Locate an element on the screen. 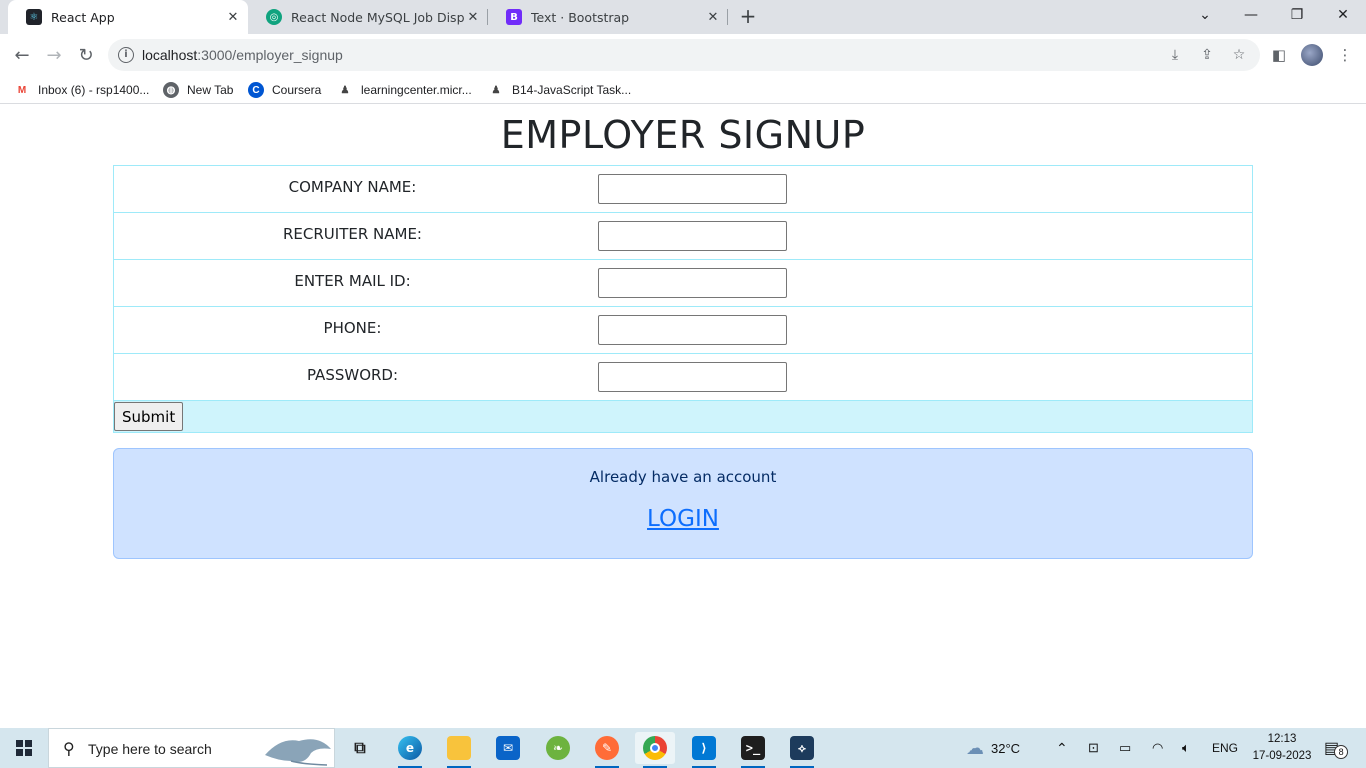 The image size is (1366, 768). spring-leaf-icon: ❧ is located at coordinates (558, 748).